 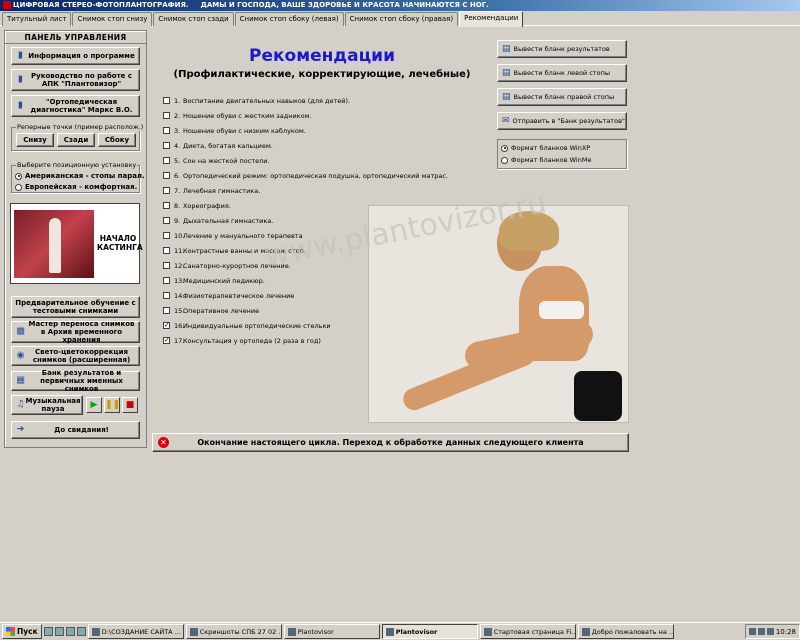 What do you see at coordinates (47, 405) in the screenshot?
I see `music-pause-button: ♫ Музыкальная пауза` at bounding box center [47, 405].